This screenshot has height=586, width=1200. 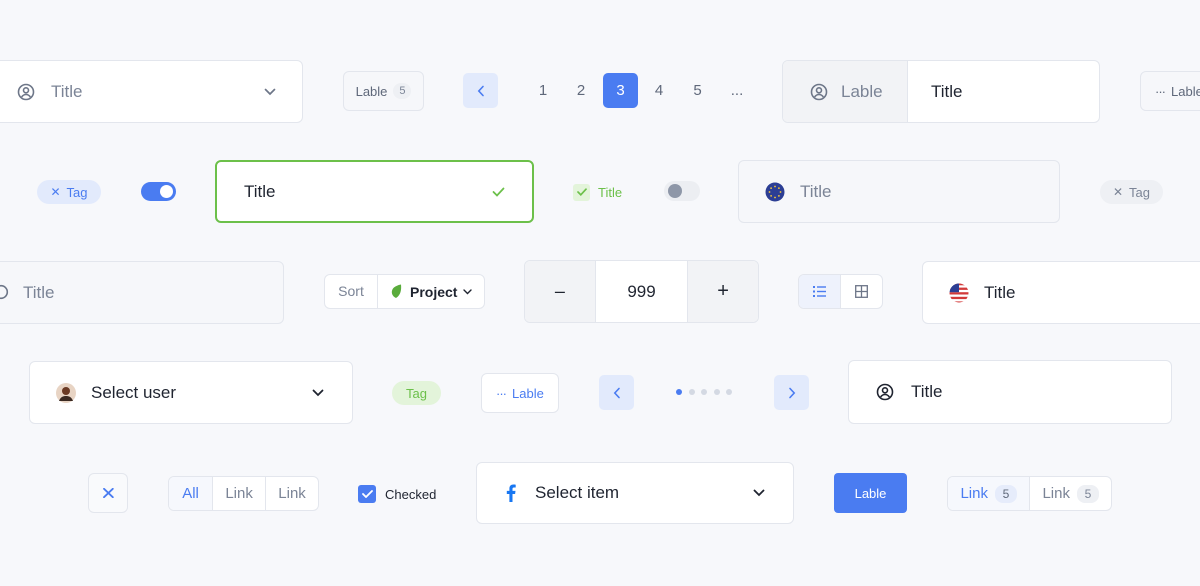 I want to click on lable-badge-button: Lable 5, so click(x=383, y=91).